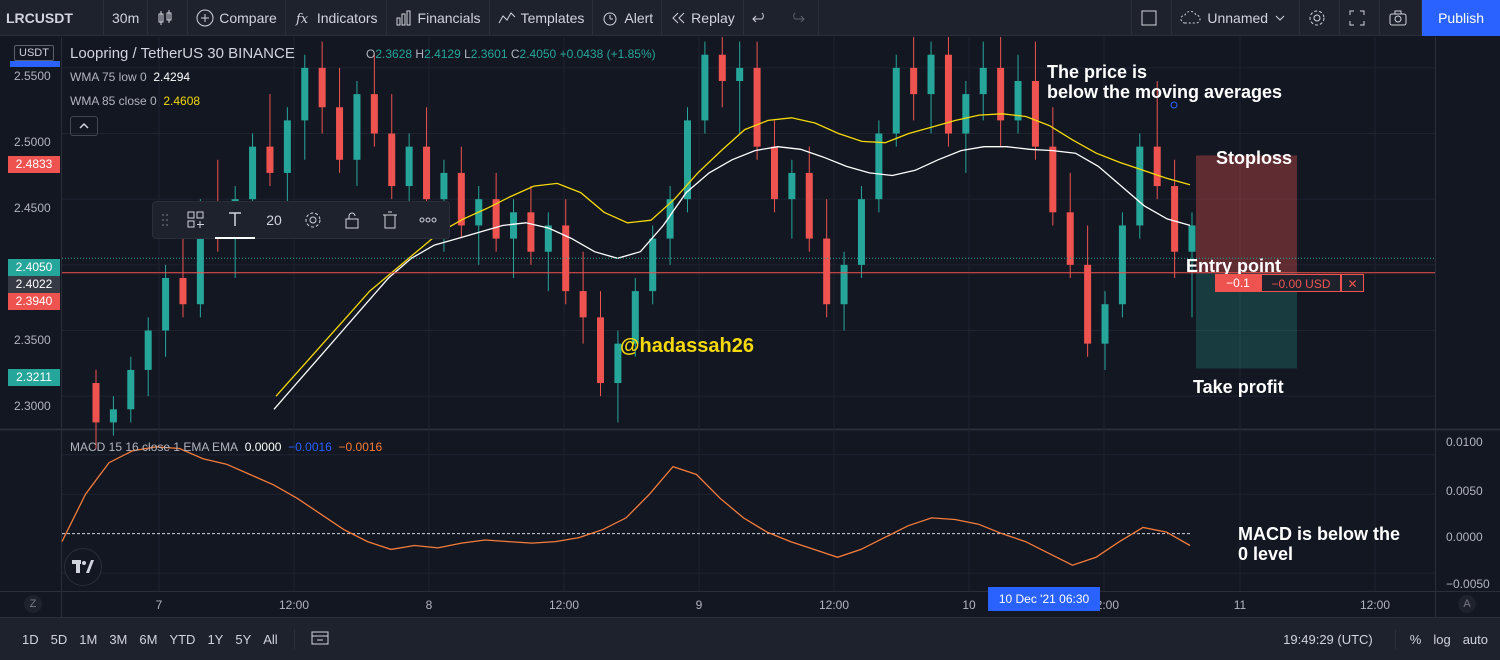 This screenshot has width=1500, height=660. I want to click on undo-icon, so click(758, 17).